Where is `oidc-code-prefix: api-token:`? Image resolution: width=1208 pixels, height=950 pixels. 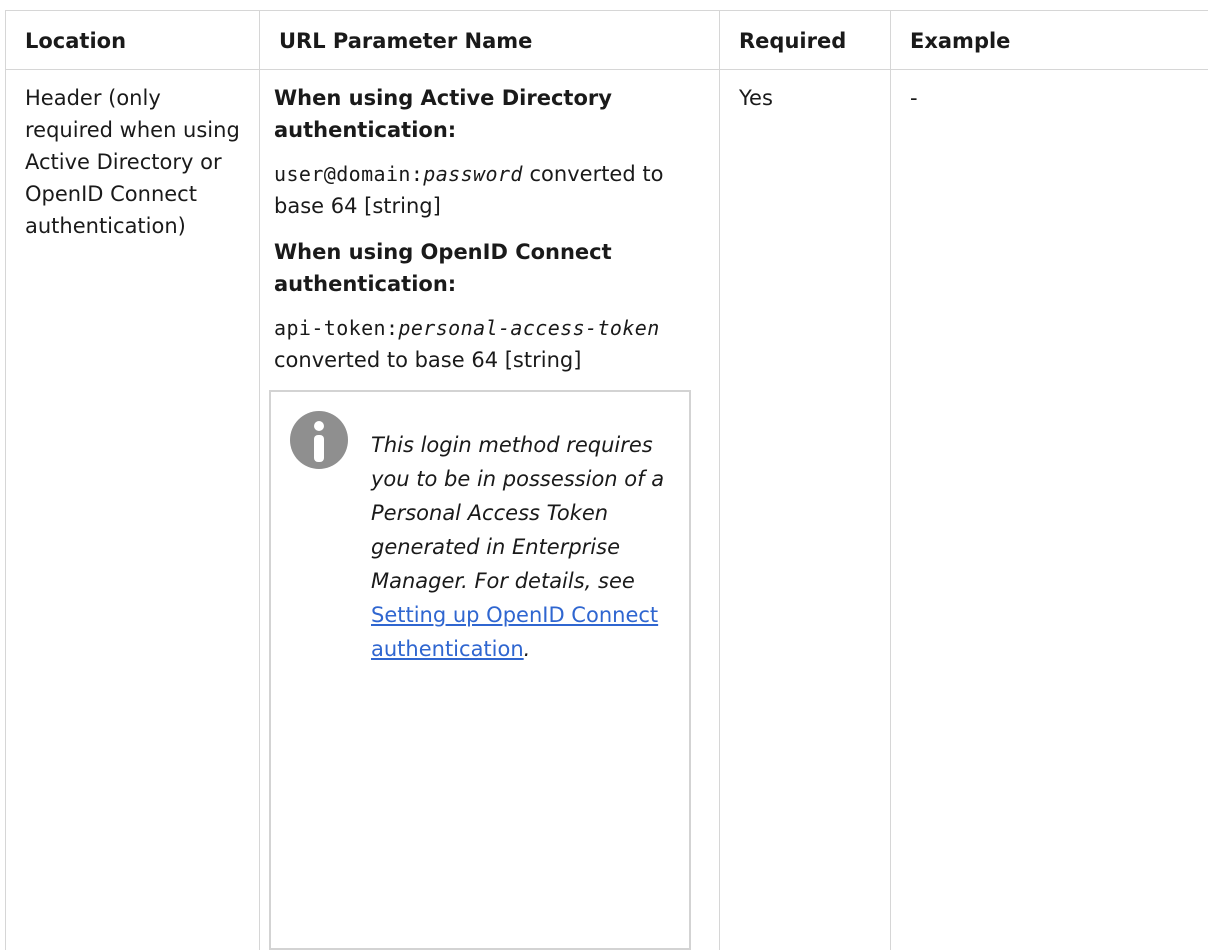
oidc-code-prefix: api-token: is located at coordinates (336, 328).